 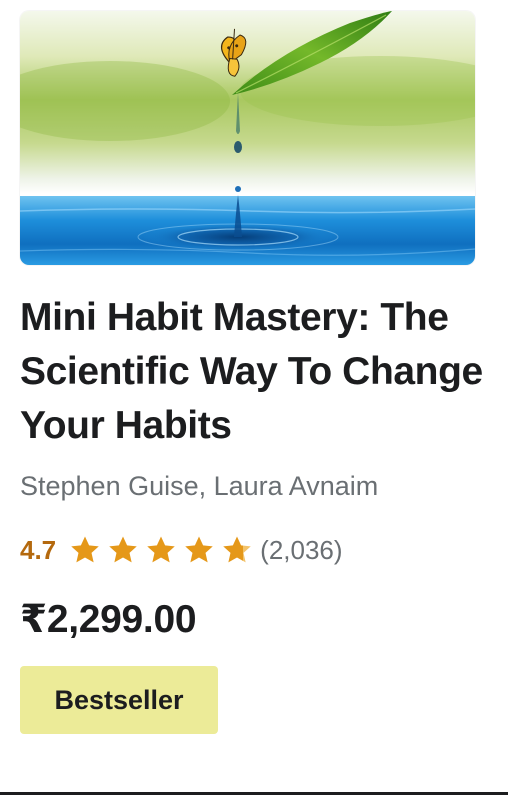 I want to click on rating-count: (2,036), so click(x=301, y=549).